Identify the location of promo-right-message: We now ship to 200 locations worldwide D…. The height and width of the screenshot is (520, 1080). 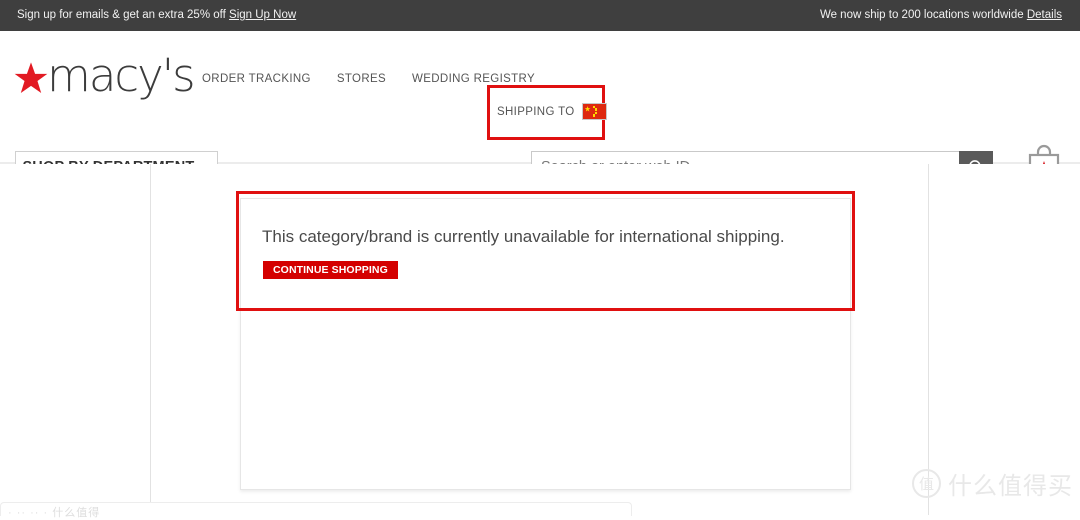
(941, 15).